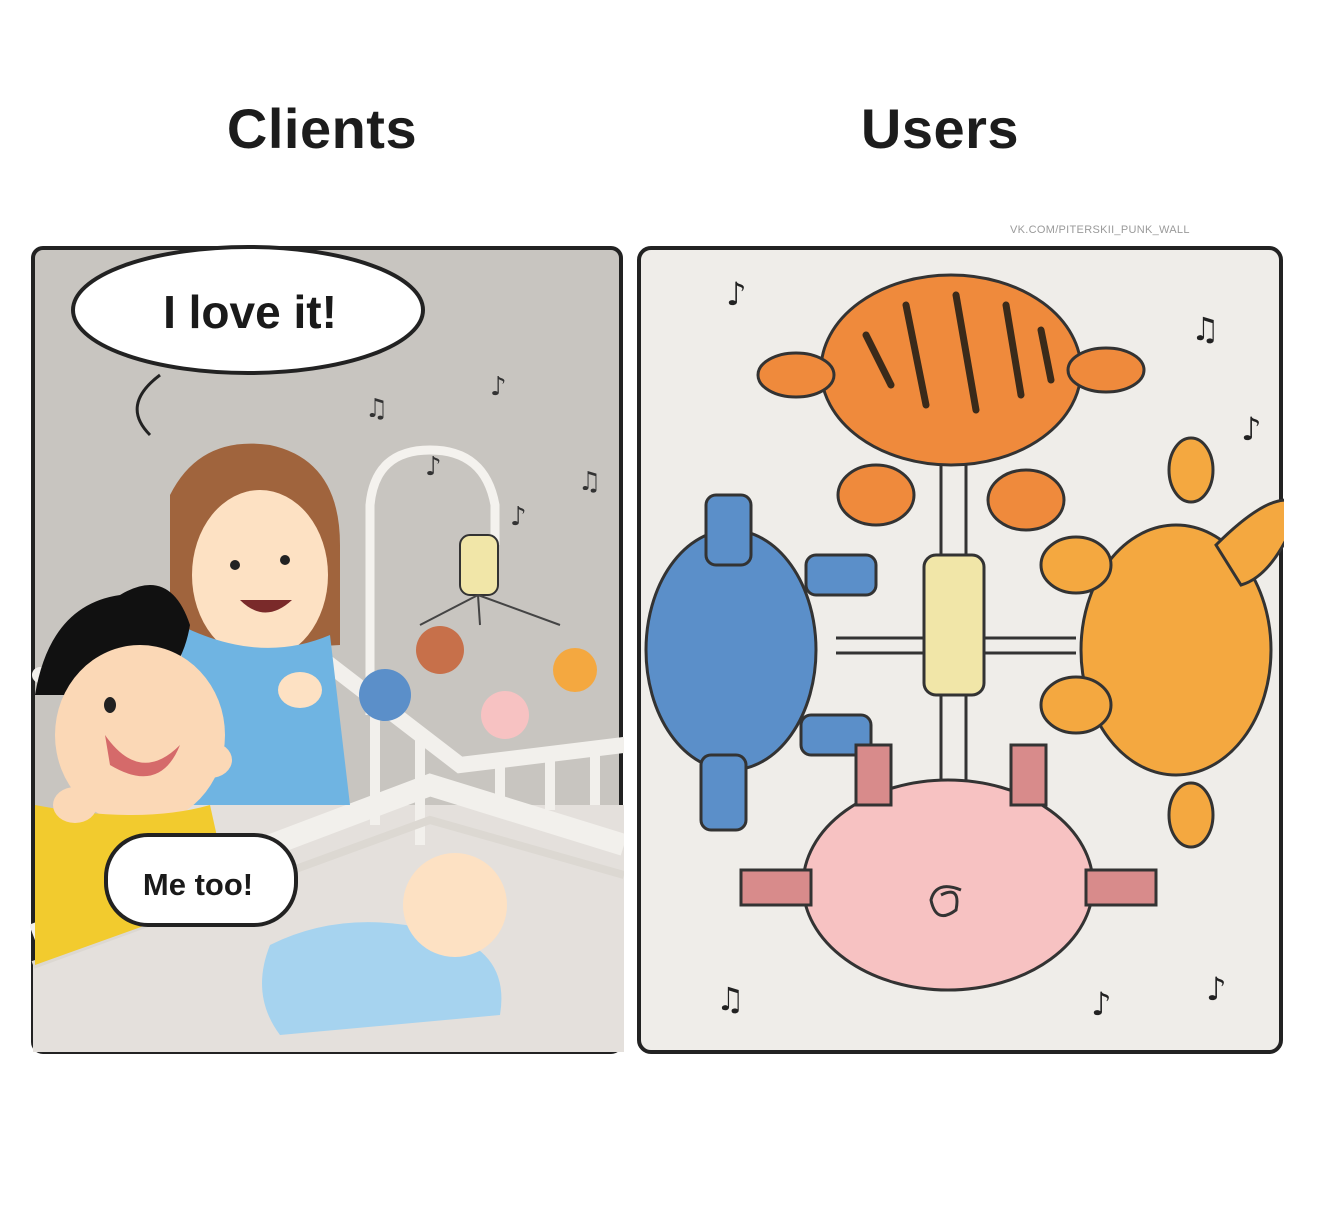 This screenshot has width=1332, height=1229. Describe the element at coordinates (951, 370) in the screenshot. I see `tiger-toy` at that location.